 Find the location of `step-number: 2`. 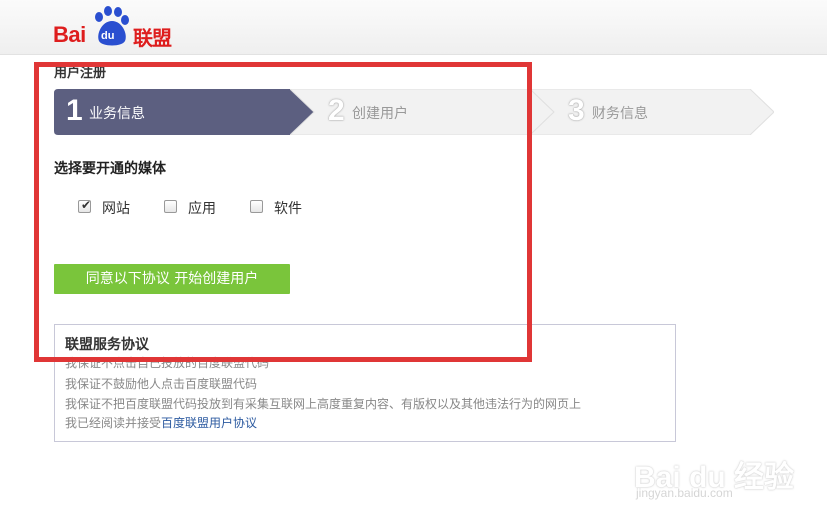

step-number: 2 is located at coordinates (336, 110).